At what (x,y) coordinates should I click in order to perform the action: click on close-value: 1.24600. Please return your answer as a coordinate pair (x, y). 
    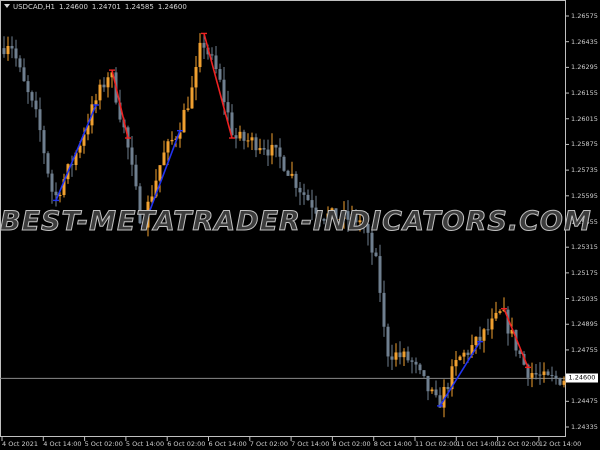
    Looking at the image, I should click on (172, 7).